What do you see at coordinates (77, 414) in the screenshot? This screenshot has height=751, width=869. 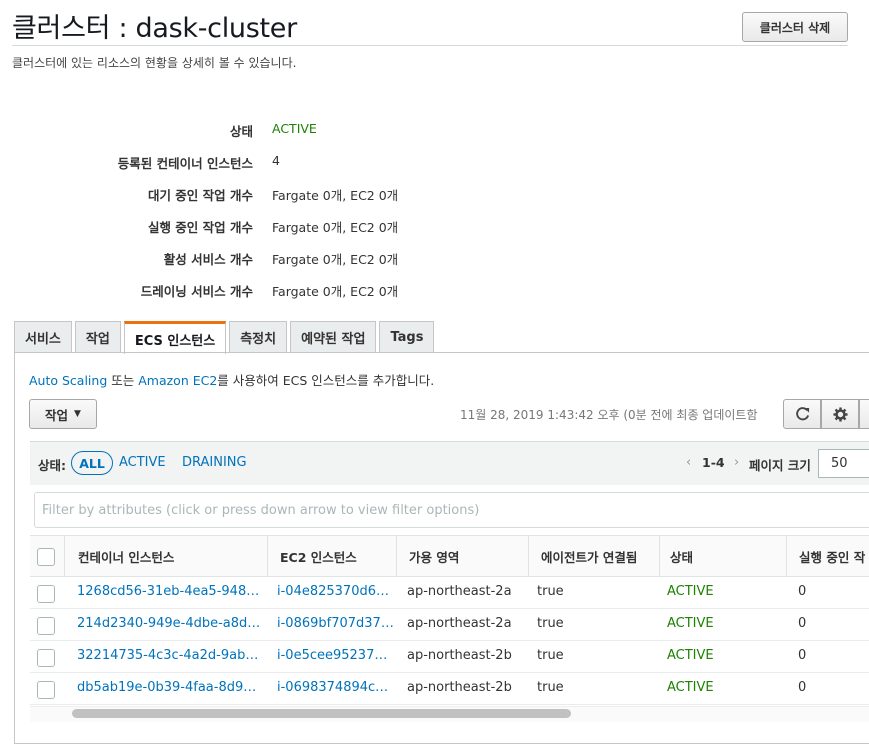 I see `caret-down-icon: ▼` at bounding box center [77, 414].